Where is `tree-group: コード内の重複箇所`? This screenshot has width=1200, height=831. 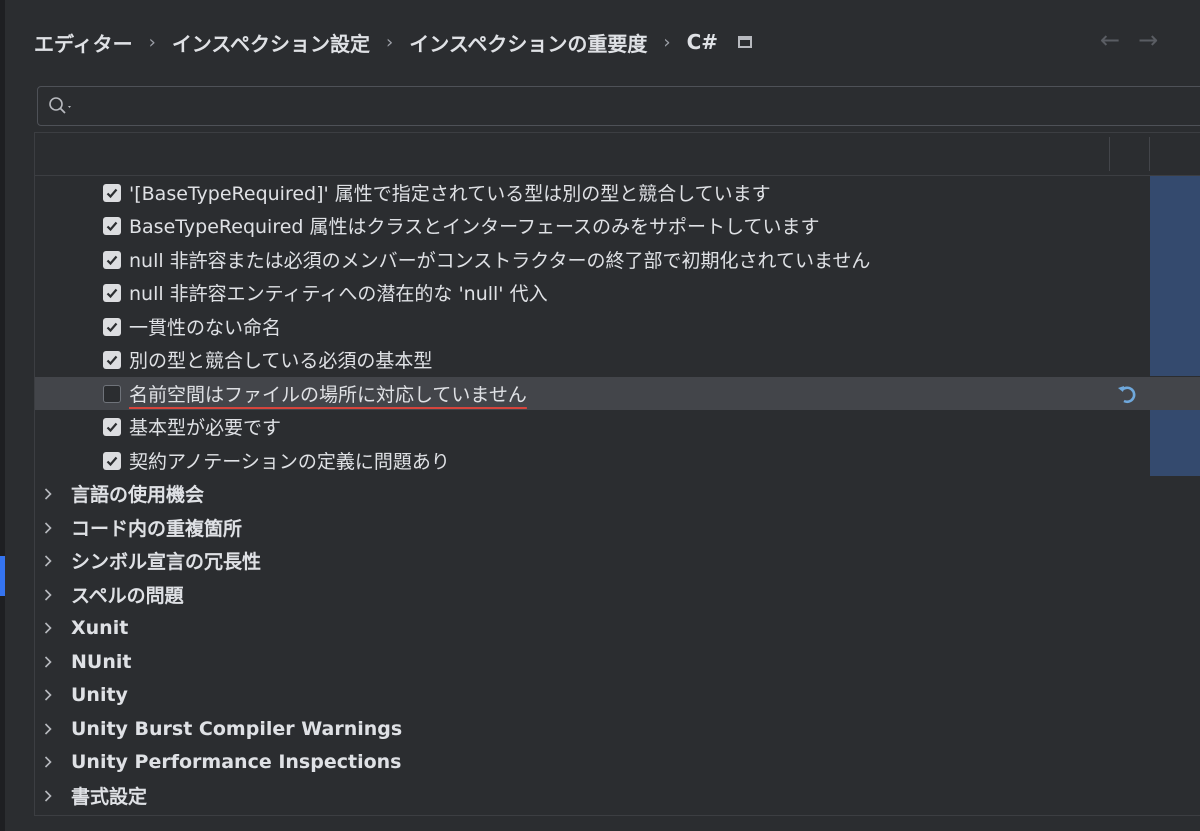 tree-group: コード内の重複箇所 is located at coordinates (617, 527).